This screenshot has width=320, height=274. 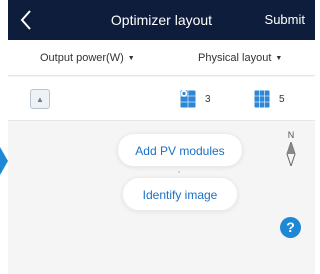 What do you see at coordinates (82, 58) in the screenshot?
I see `output-power-label: Output power(W)` at bounding box center [82, 58].